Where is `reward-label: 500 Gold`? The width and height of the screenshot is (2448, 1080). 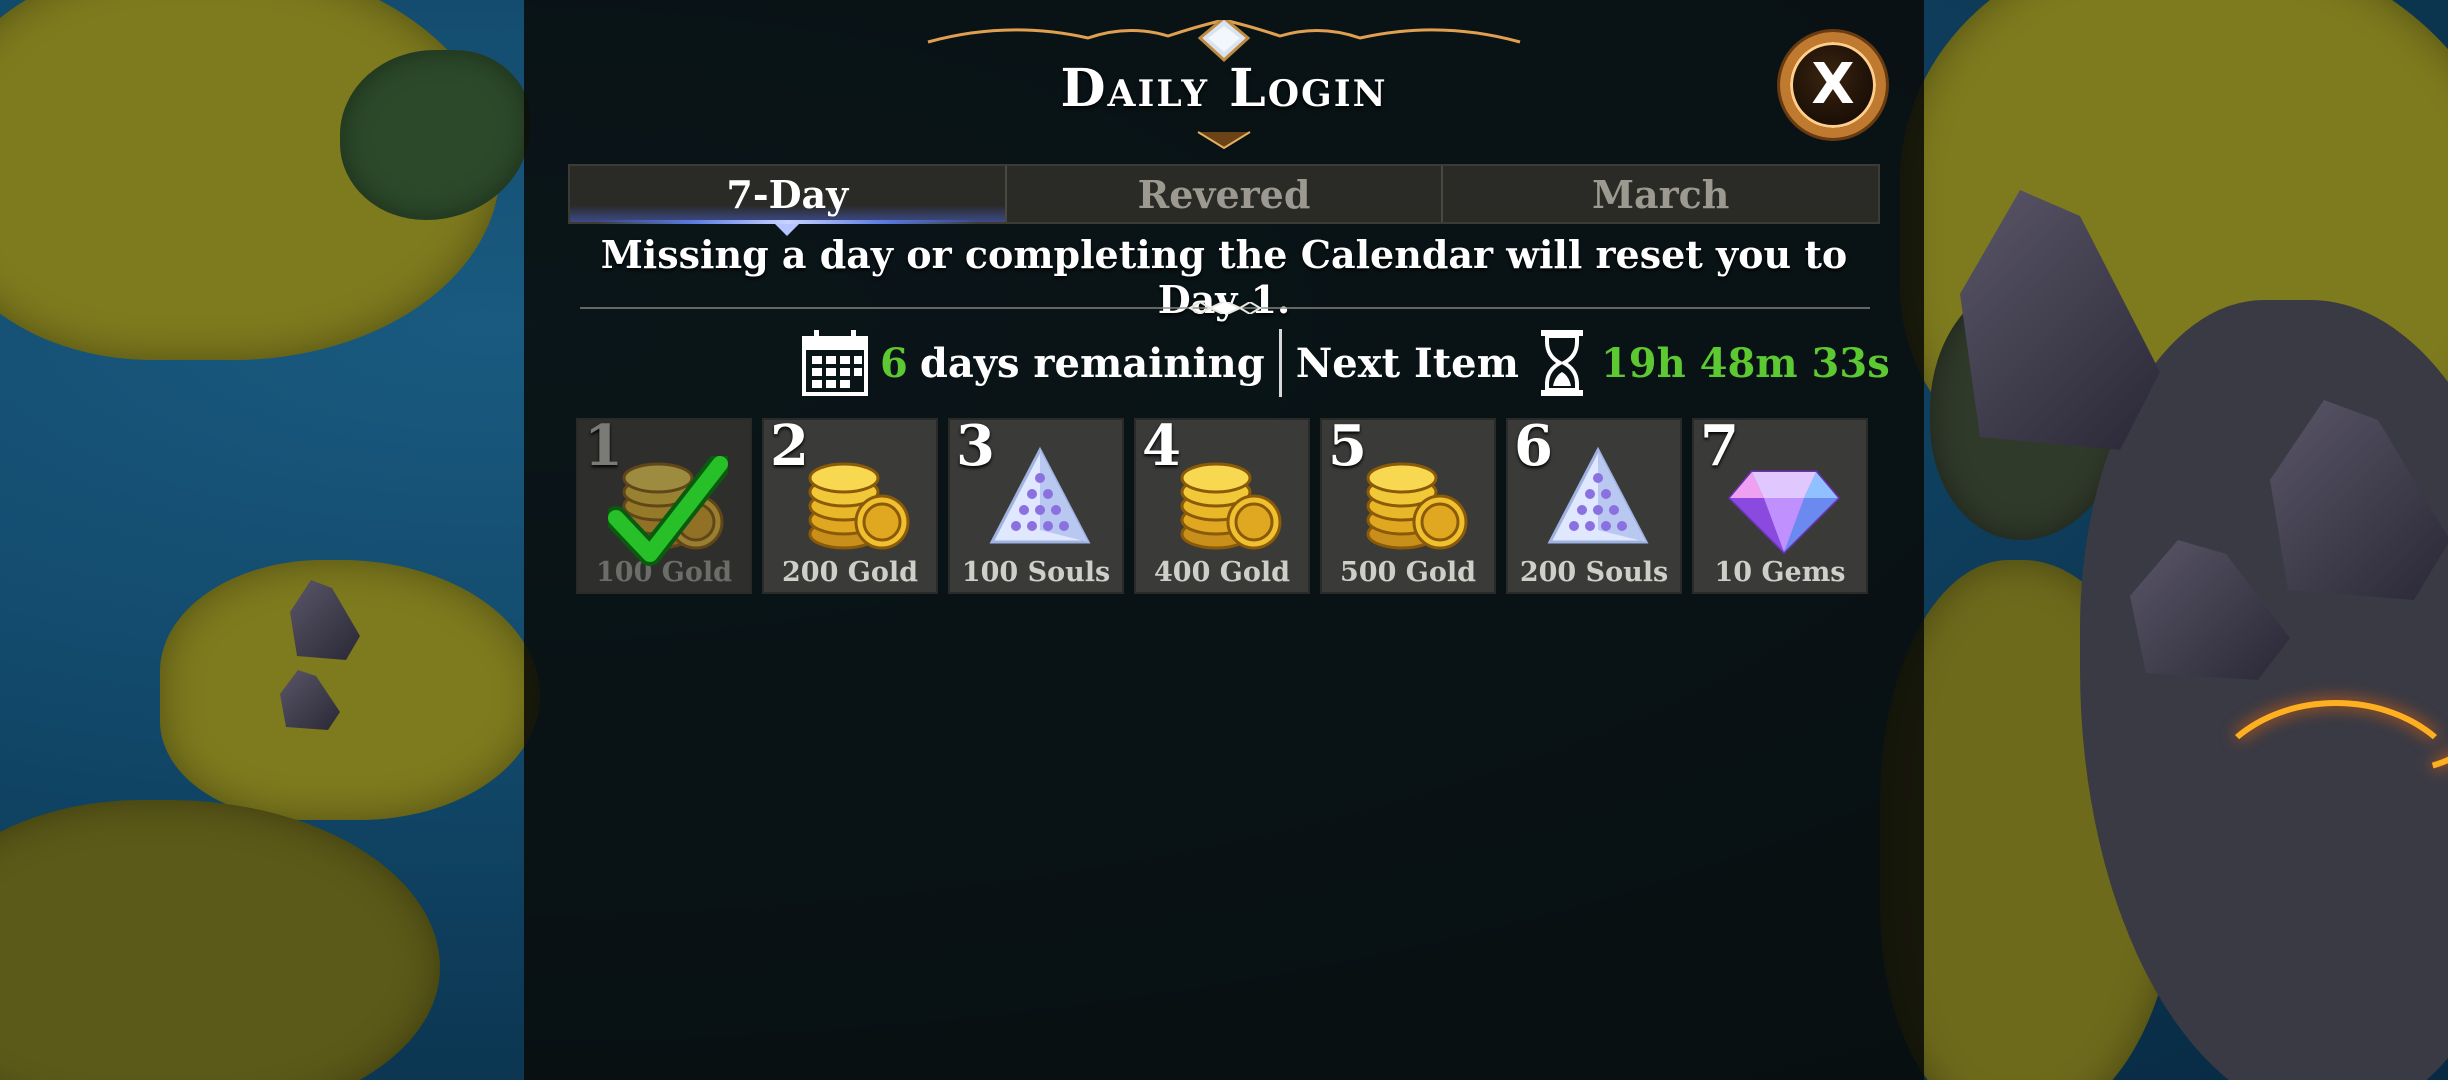
reward-label: 500 Gold is located at coordinates (1408, 572).